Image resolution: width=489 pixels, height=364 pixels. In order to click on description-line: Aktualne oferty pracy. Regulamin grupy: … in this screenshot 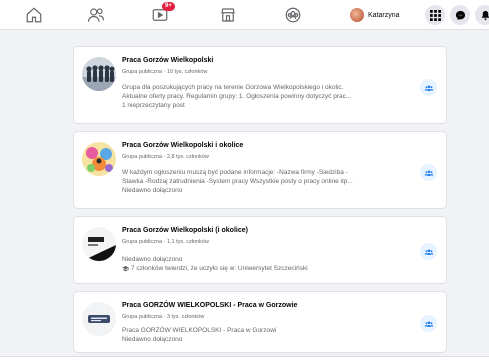, I will do `click(237, 96)`.